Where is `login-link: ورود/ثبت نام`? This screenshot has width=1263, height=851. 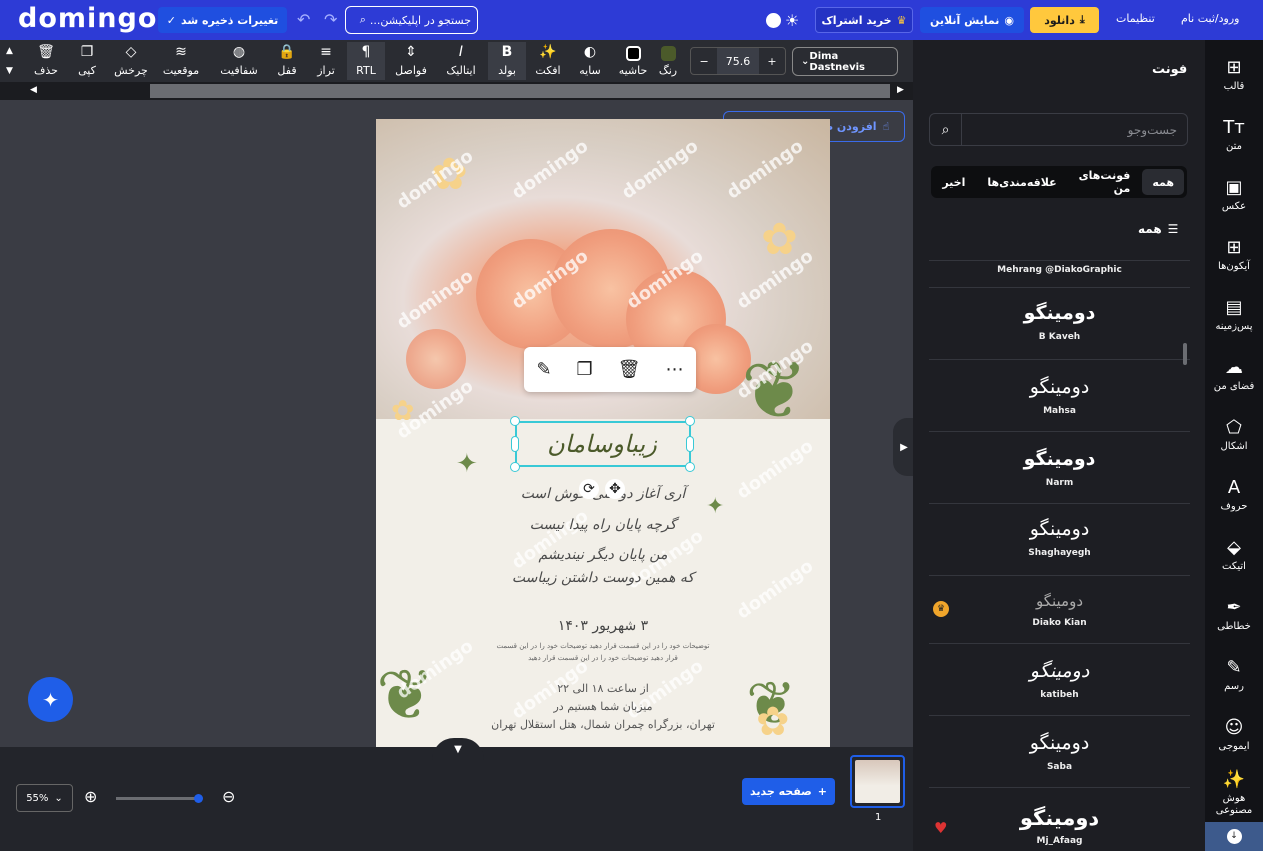 login-link: ورود/ثبت نام is located at coordinates (1210, 18).